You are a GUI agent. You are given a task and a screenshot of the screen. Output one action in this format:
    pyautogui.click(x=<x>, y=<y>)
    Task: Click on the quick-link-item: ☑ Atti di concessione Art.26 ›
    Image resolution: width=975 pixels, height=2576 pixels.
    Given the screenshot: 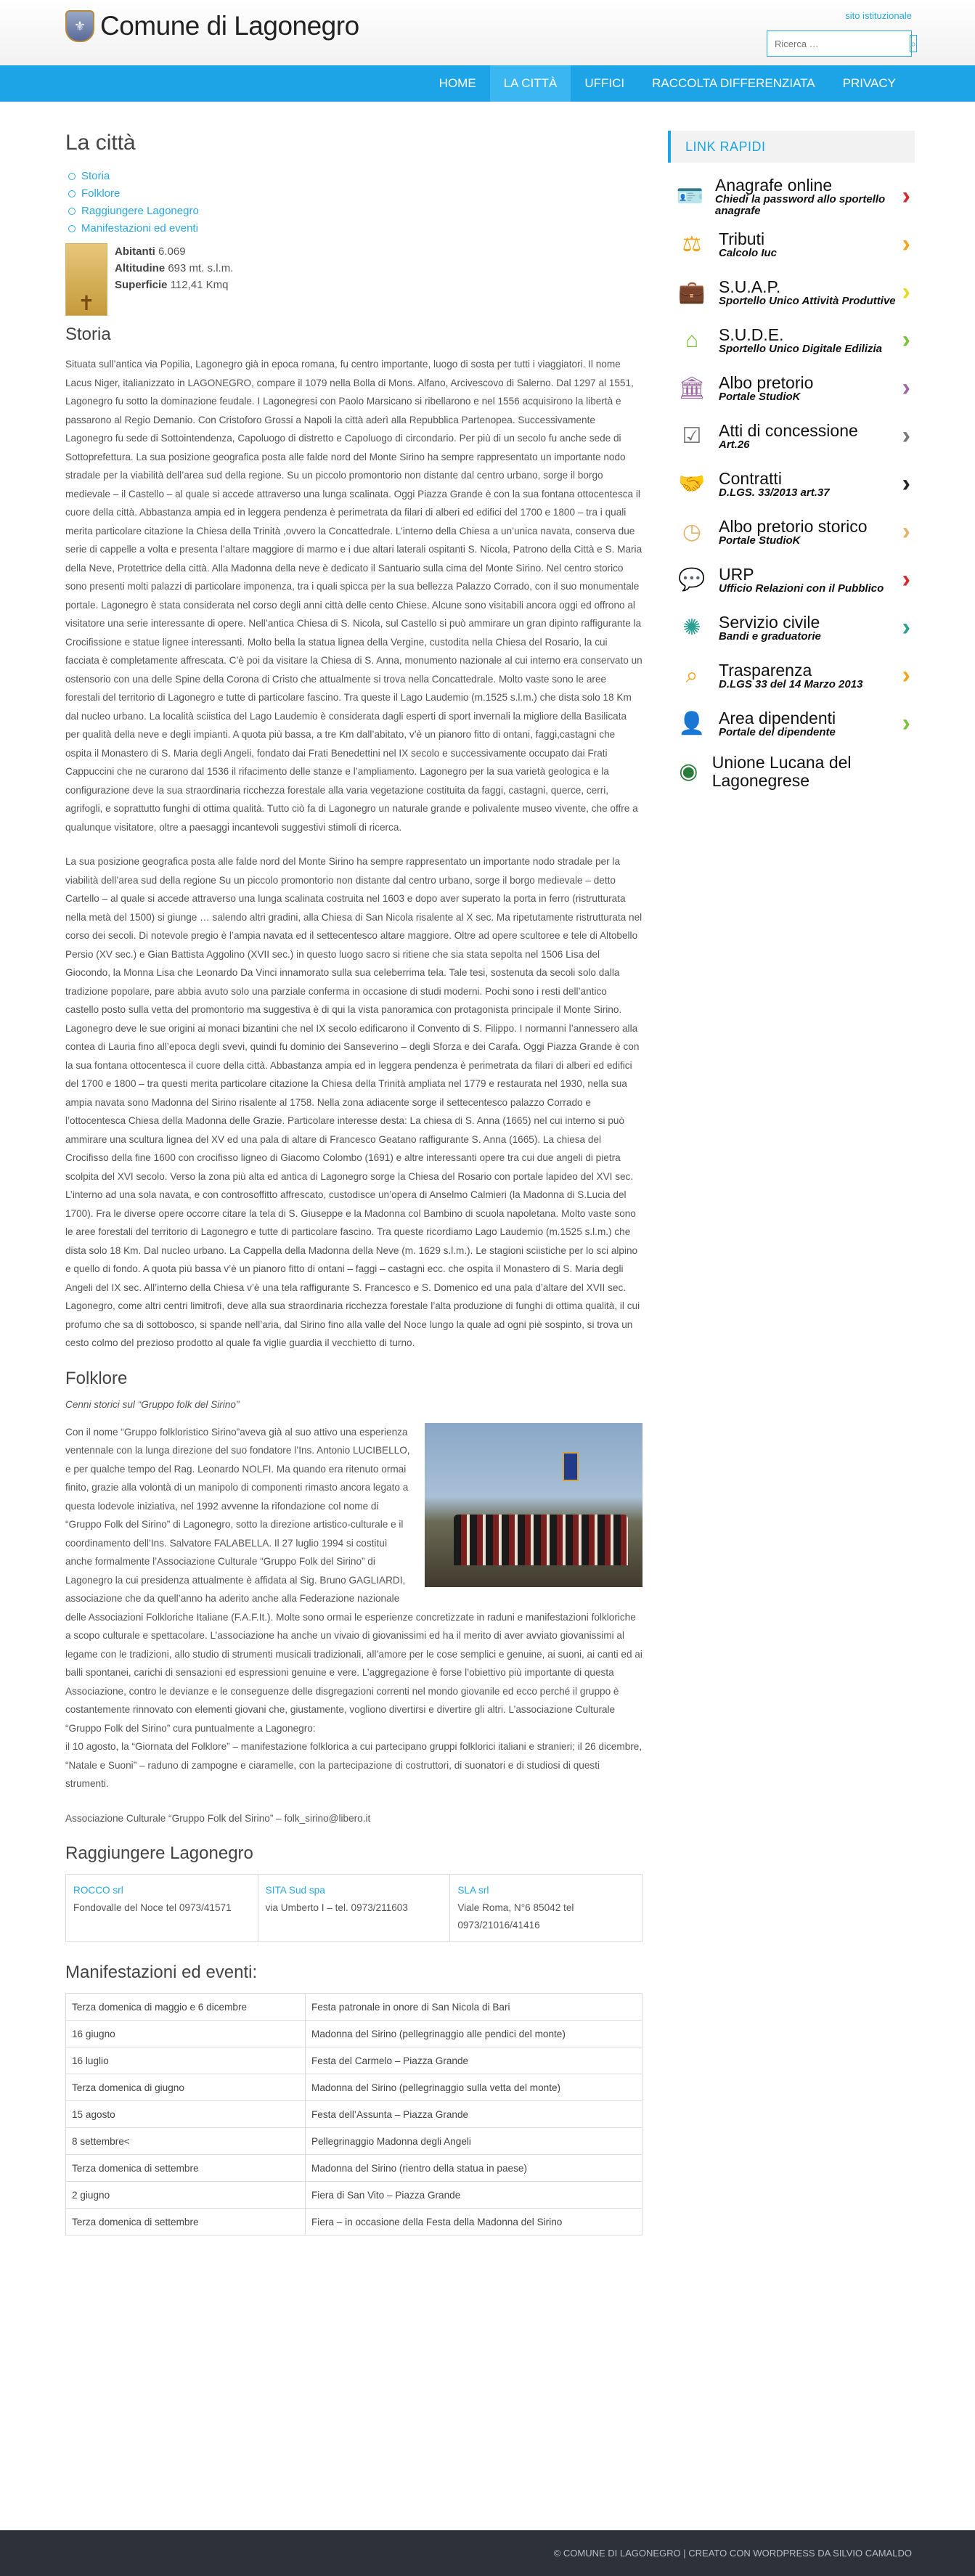 What is the action you would take?
    pyautogui.click(x=791, y=436)
    